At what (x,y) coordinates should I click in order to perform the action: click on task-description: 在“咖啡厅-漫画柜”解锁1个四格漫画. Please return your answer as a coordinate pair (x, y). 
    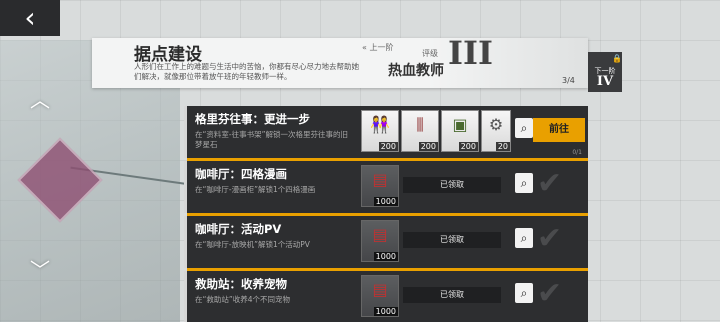
    Looking at the image, I should click on (255, 189).